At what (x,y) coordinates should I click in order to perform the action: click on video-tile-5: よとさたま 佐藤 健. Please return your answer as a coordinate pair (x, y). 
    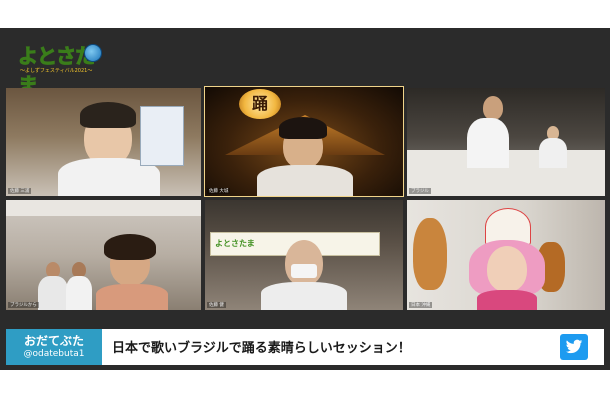
    Looking at the image, I should click on (304, 255).